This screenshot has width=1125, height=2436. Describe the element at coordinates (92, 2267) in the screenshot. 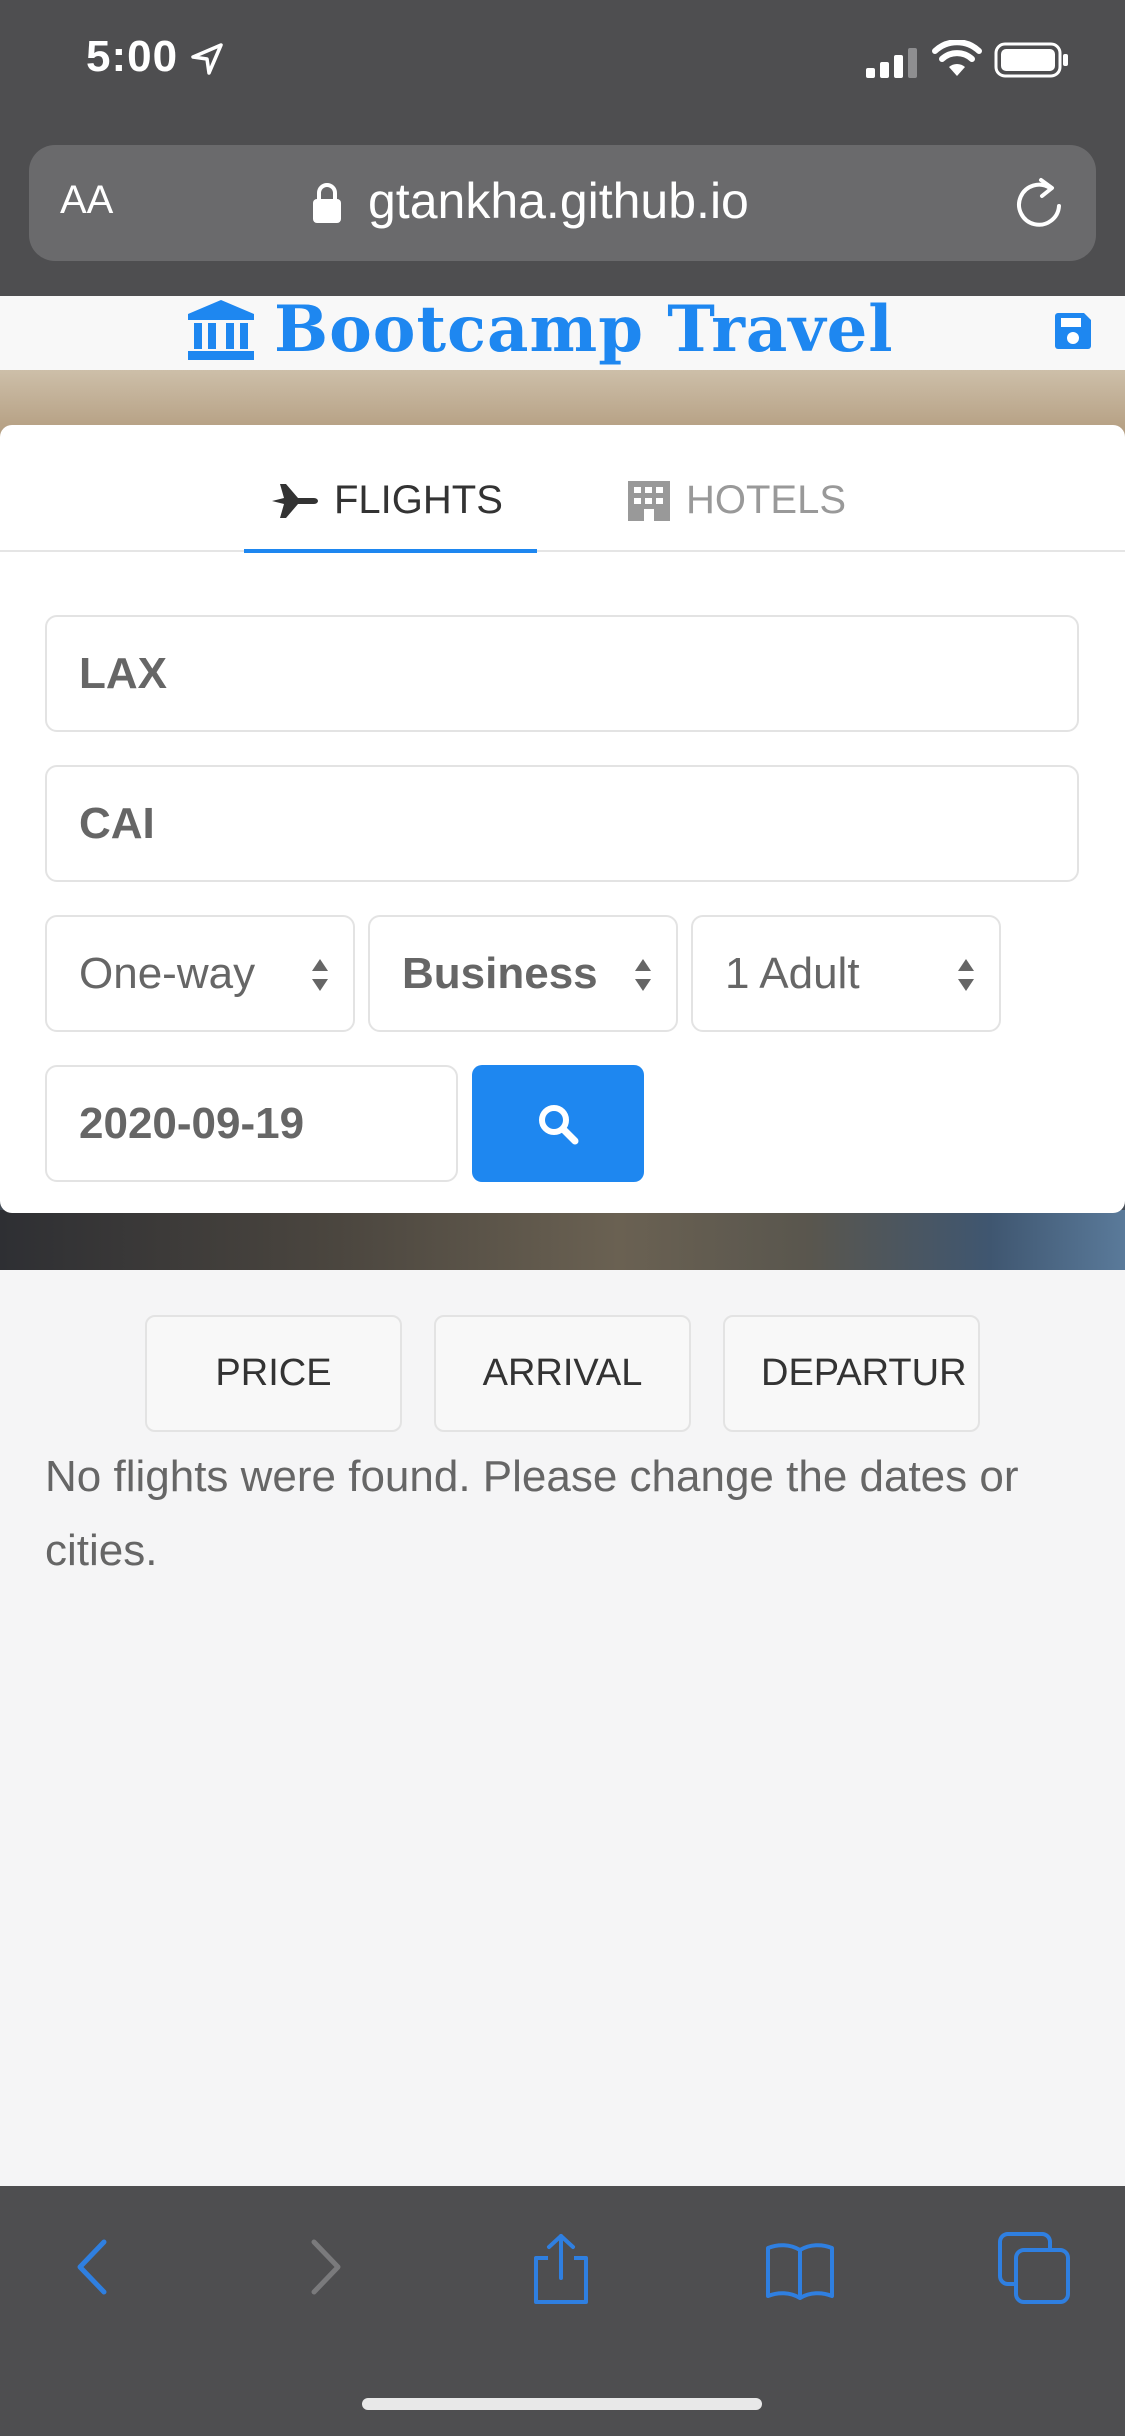

I see `back-icon` at that location.